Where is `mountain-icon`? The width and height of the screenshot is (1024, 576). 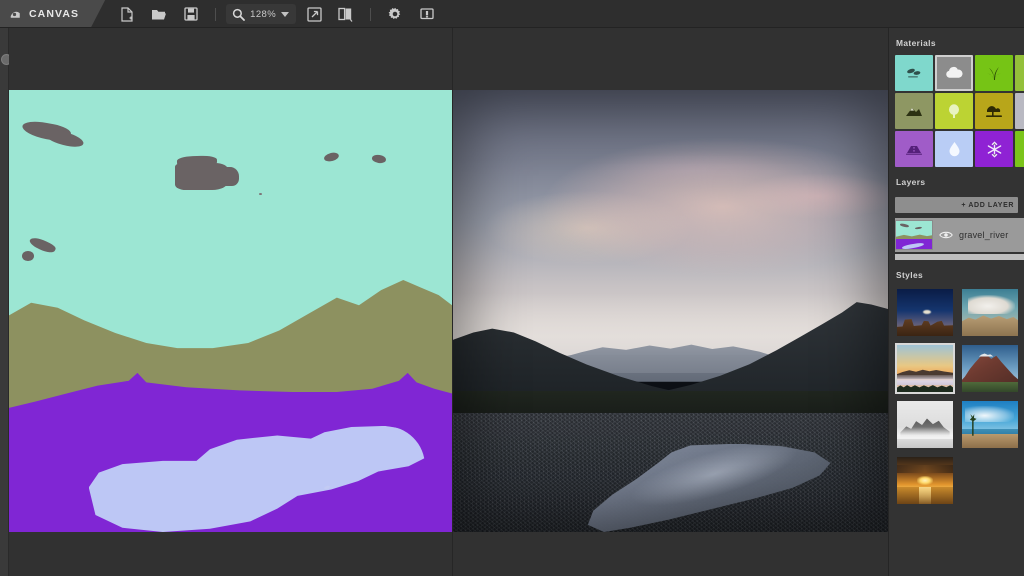 mountain-icon is located at coordinates (914, 112).